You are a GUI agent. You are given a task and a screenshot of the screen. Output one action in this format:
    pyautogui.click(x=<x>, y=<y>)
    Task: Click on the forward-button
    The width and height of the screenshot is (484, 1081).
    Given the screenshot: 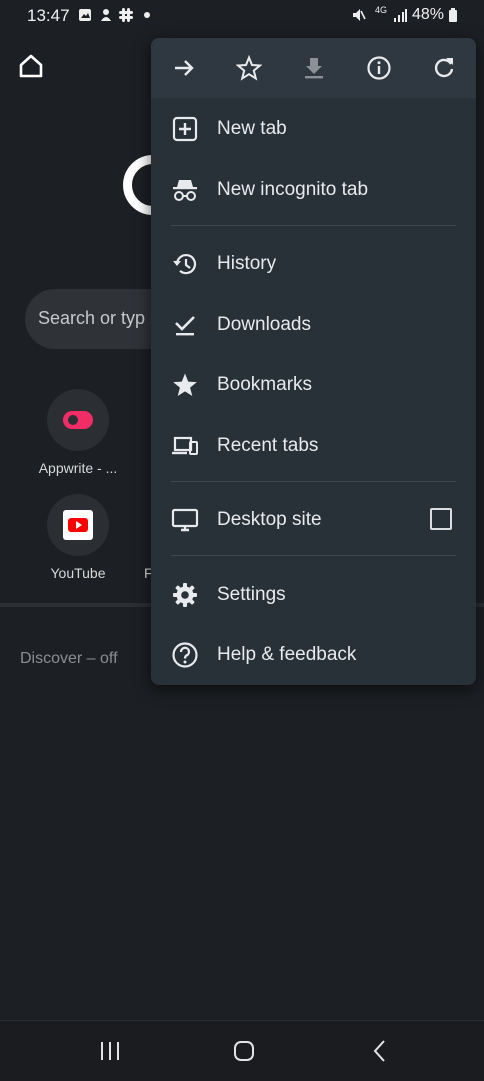 What is the action you would take?
    pyautogui.click(x=184, y=68)
    